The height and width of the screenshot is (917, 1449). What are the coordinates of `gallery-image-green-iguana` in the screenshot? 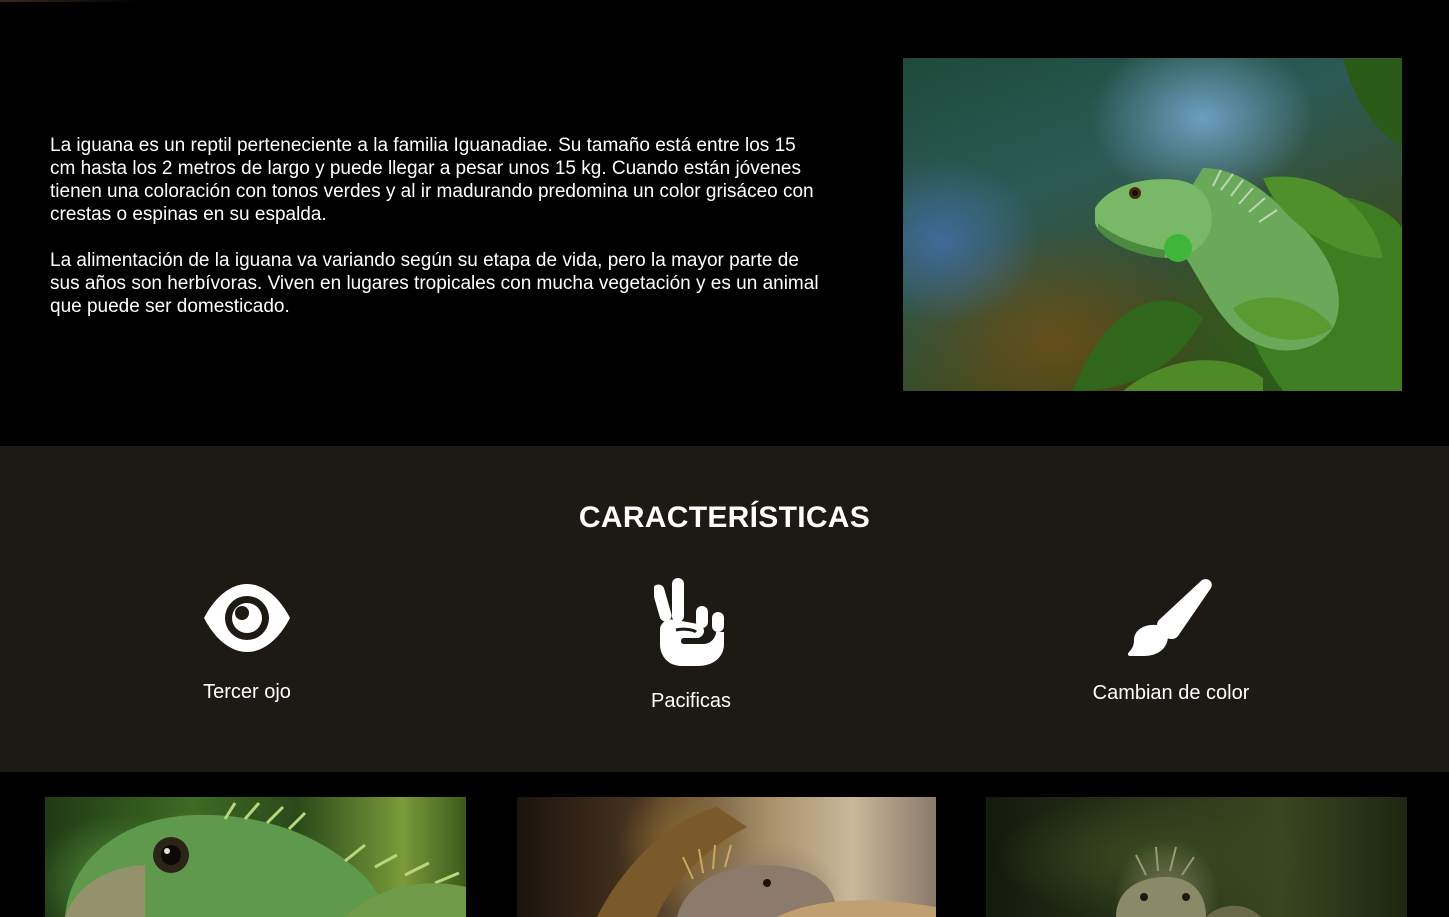 It's located at (255, 857).